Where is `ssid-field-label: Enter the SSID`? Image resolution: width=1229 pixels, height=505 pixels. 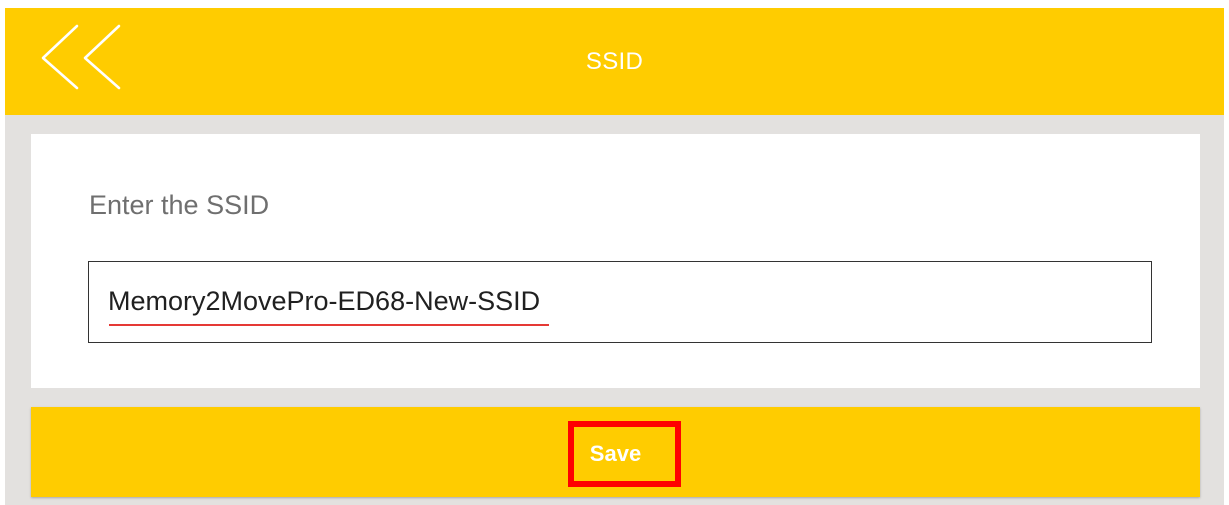
ssid-field-label: Enter the SSID is located at coordinates (179, 205).